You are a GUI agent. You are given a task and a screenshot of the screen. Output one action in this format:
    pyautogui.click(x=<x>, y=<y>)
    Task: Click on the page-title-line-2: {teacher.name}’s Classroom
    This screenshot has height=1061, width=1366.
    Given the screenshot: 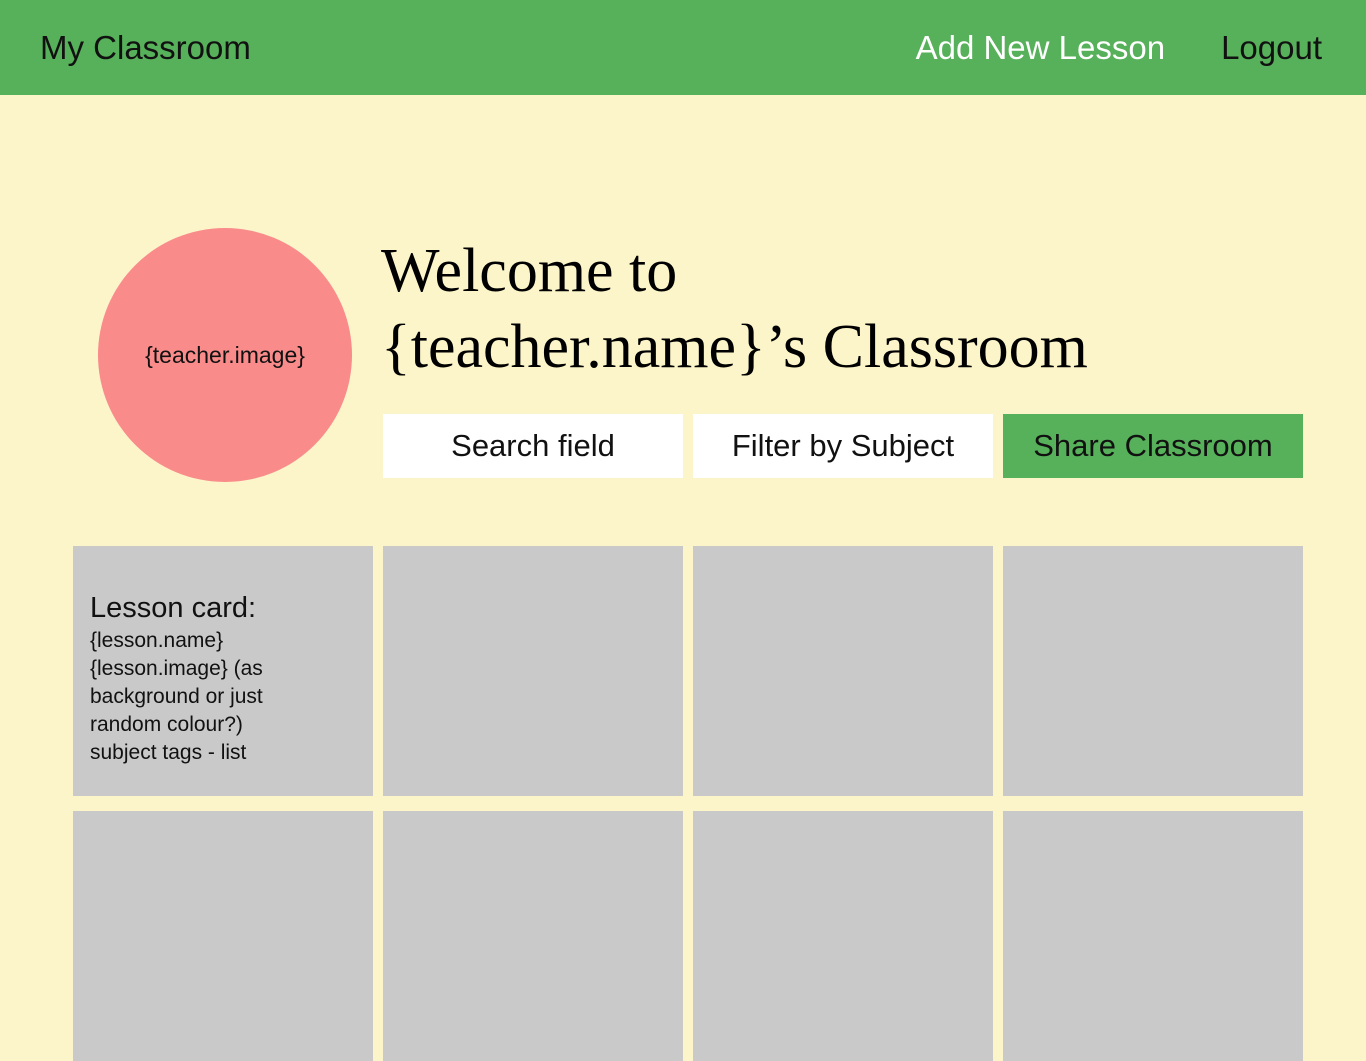 What is the action you would take?
    pyautogui.click(x=734, y=347)
    